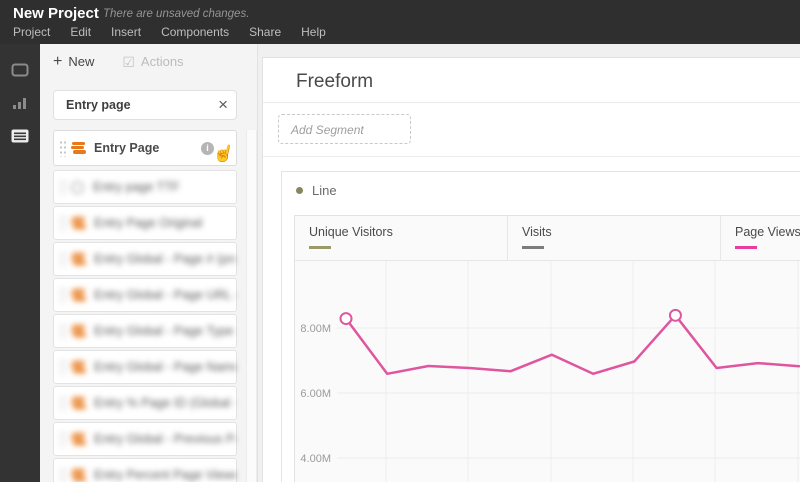 This screenshot has height=482, width=800. I want to click on legend-column-unique-visitors: Unique Visitors, so click(401, 238).